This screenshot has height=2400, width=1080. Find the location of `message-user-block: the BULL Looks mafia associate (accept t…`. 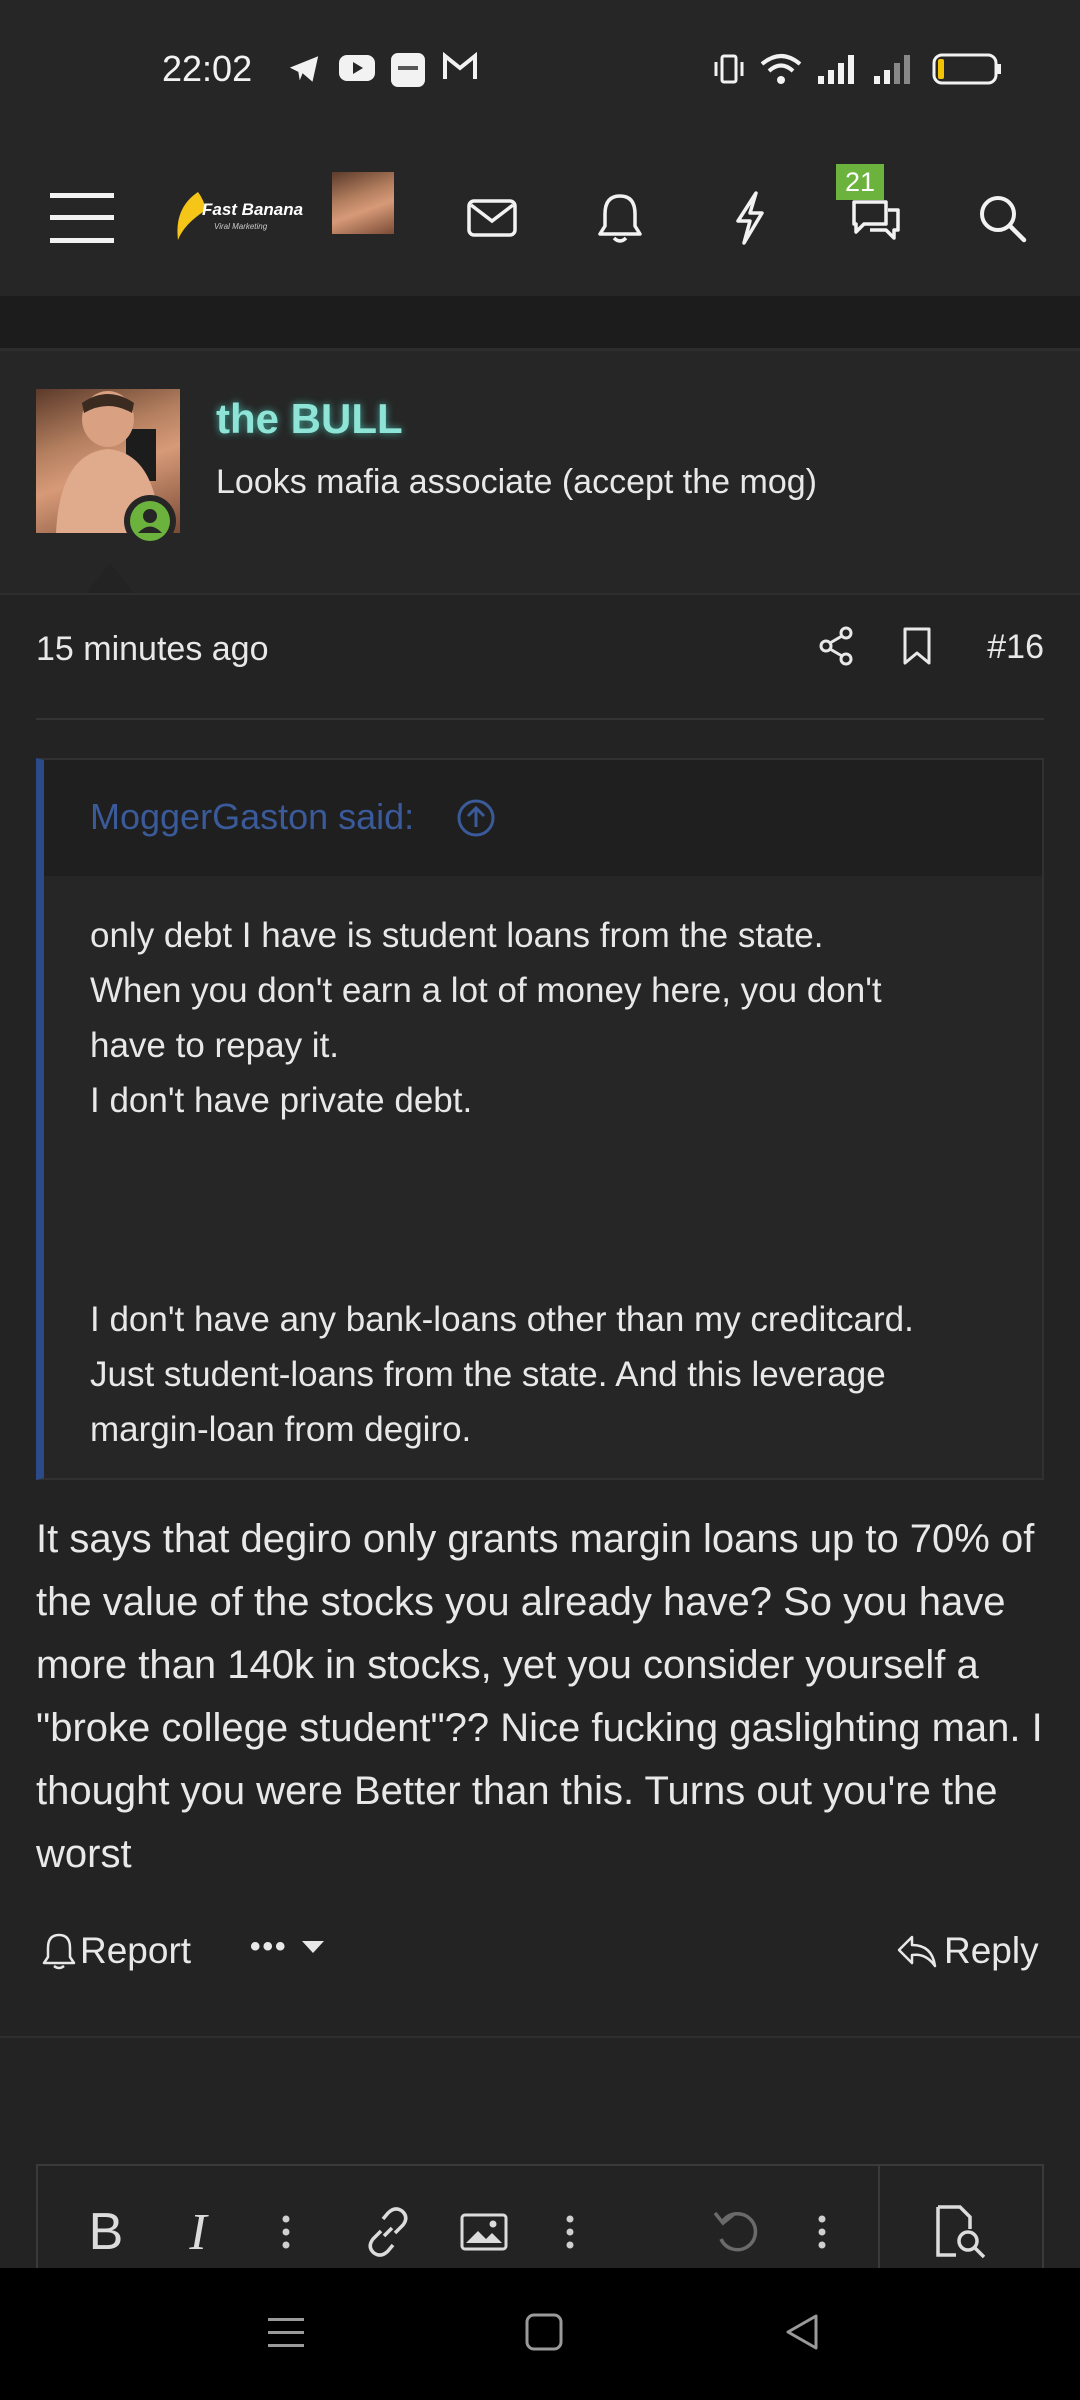

message-user-block: the BULL Looks mafia associate (accept t… is located at coordinates (540, 472).